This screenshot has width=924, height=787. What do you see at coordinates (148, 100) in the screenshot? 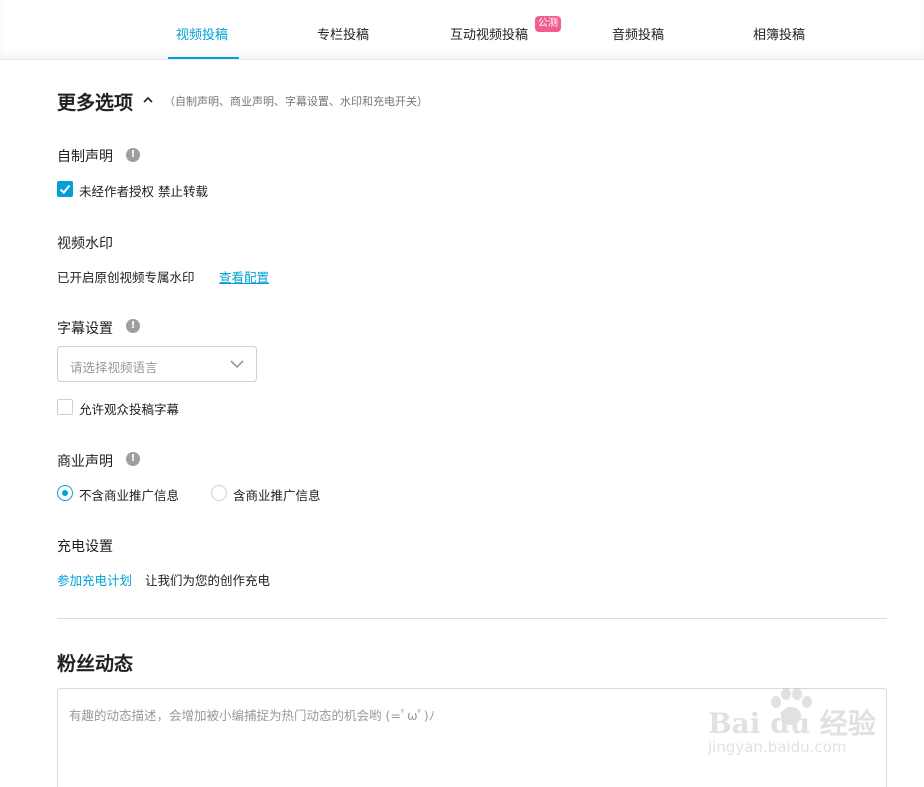
I see `chevron-up-icon` at bounding box center [148, 100].